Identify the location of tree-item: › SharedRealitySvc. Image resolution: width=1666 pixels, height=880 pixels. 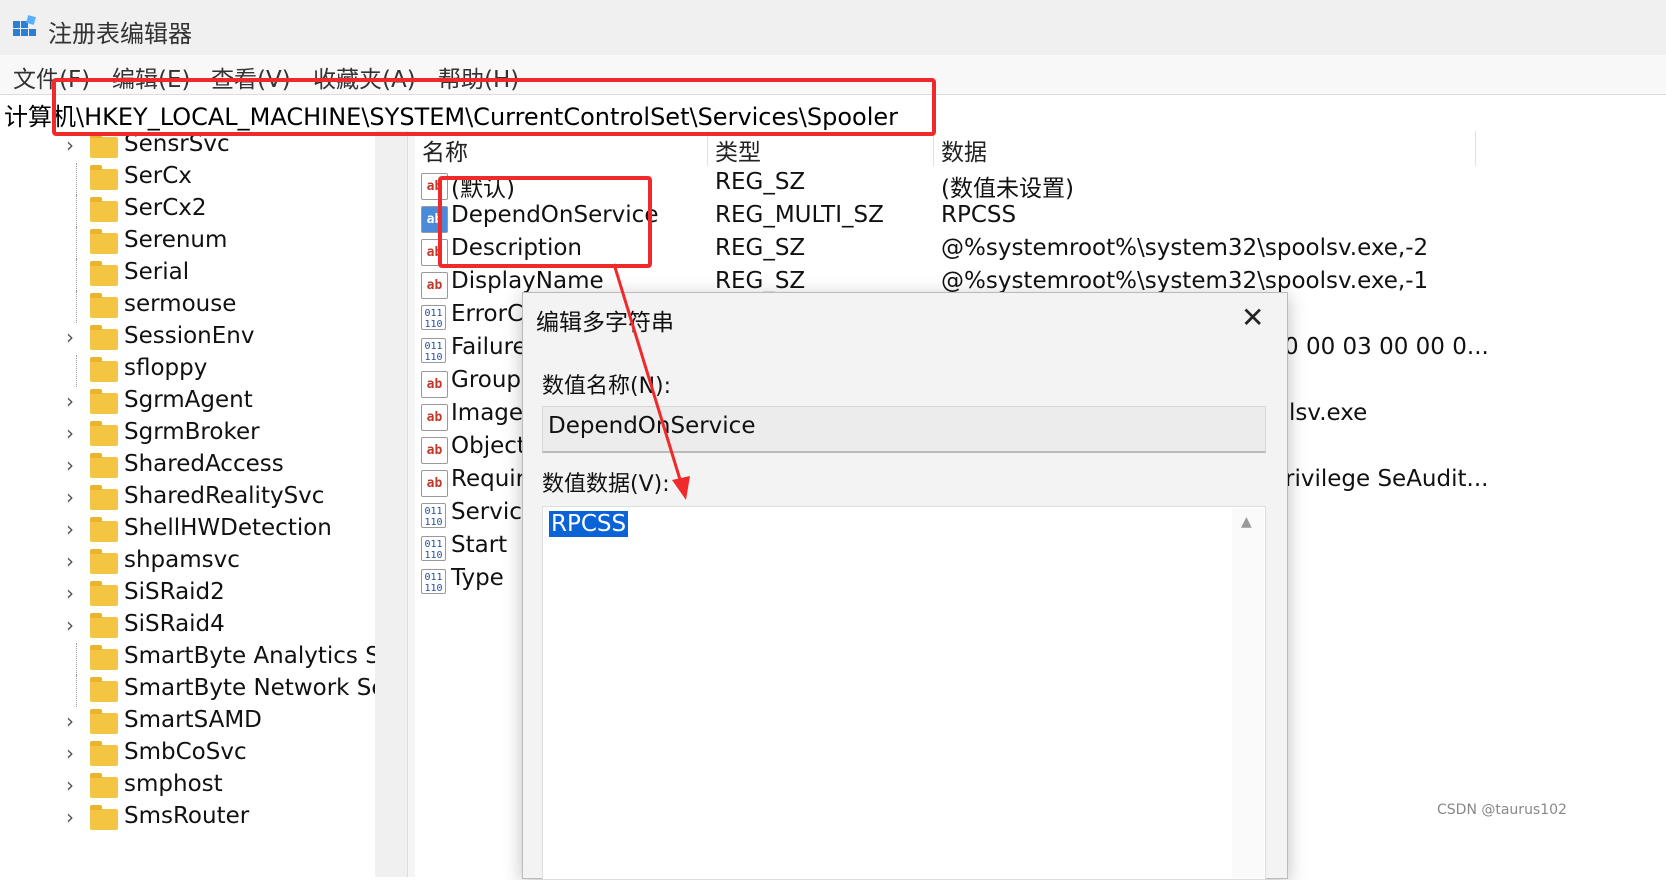
(187, 499).